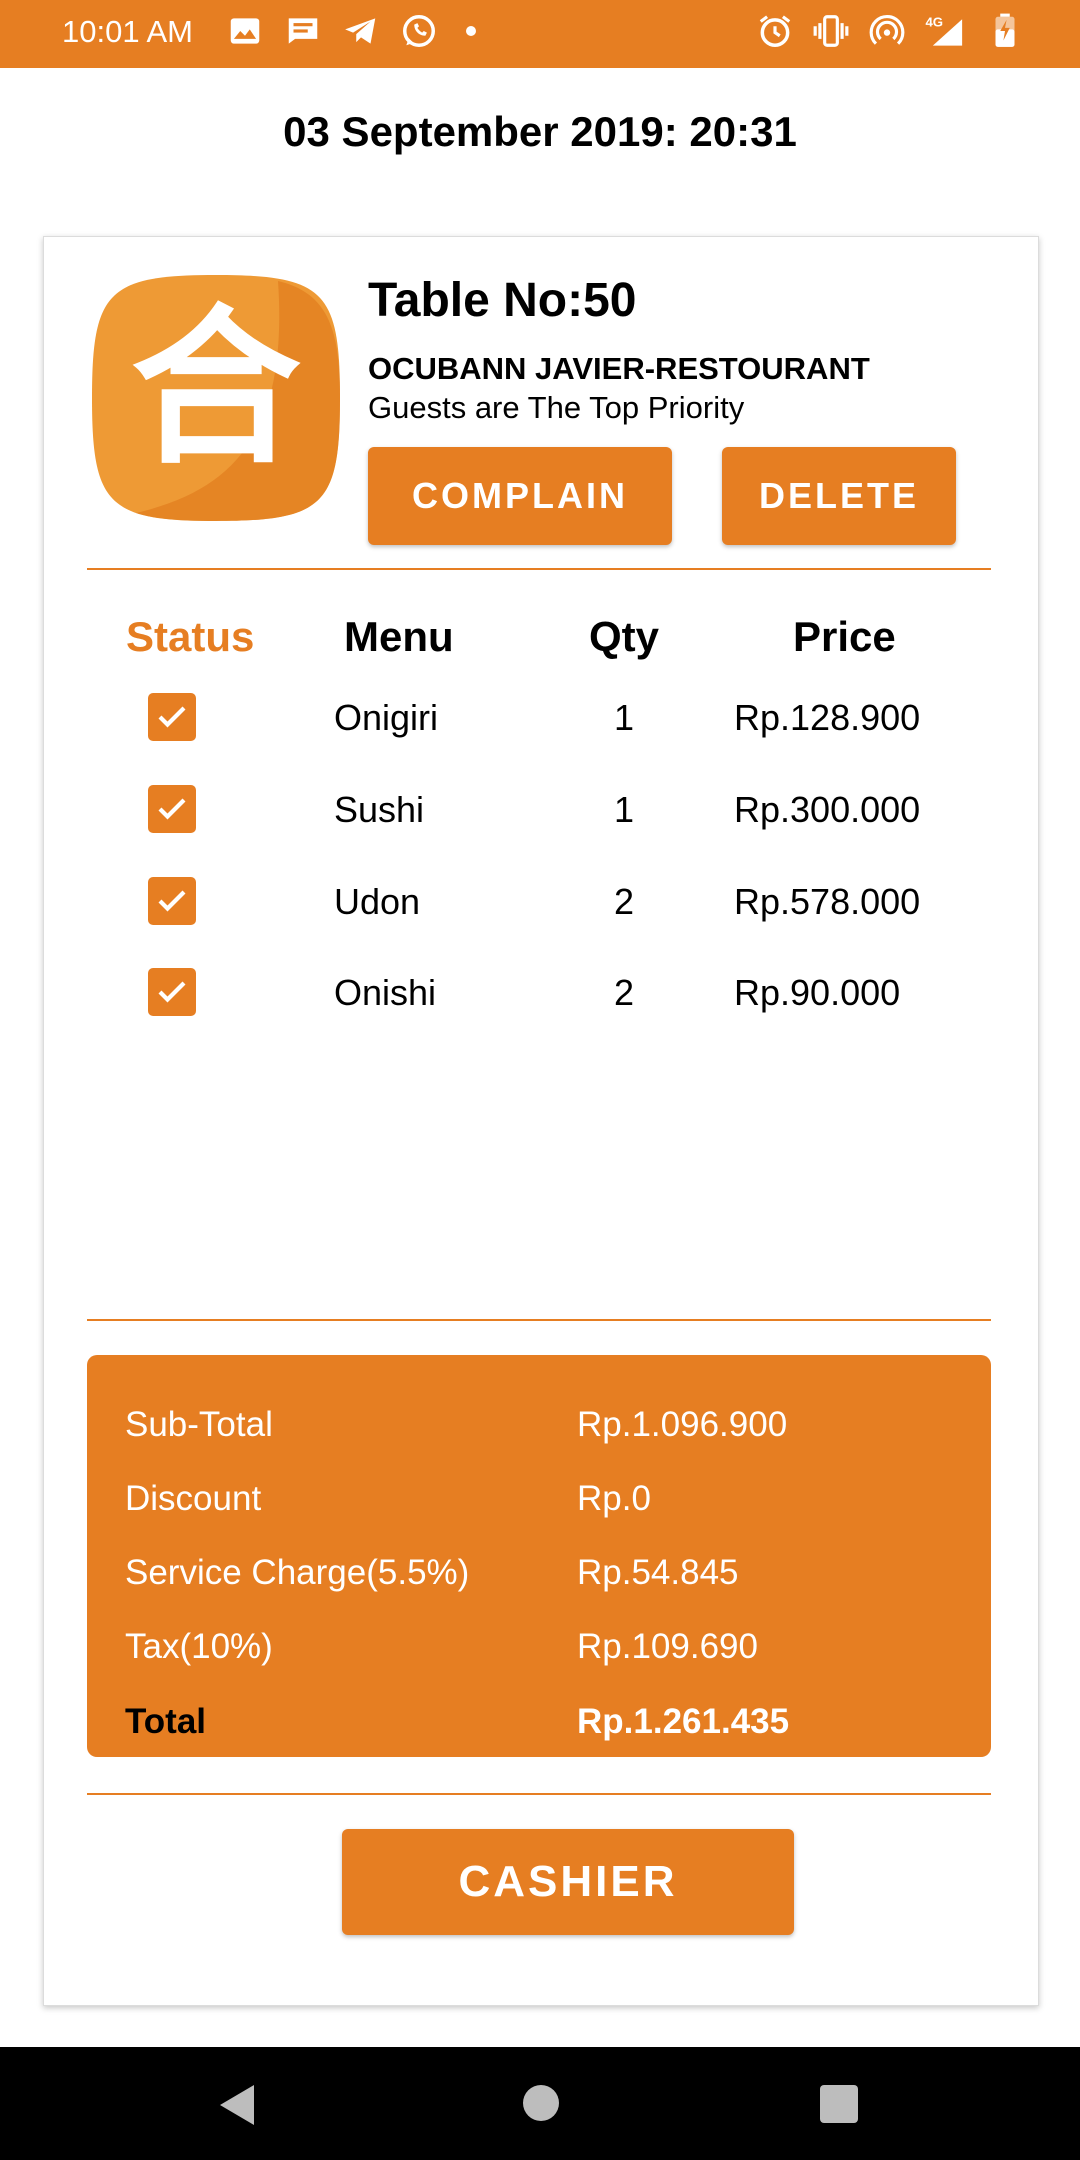 This screenshot has height=2160, width=1080. What do you see at coordinates (827, 717) in the screenshot?
I see `item-price: Rp.128.900` at bounding box center [827, 717].